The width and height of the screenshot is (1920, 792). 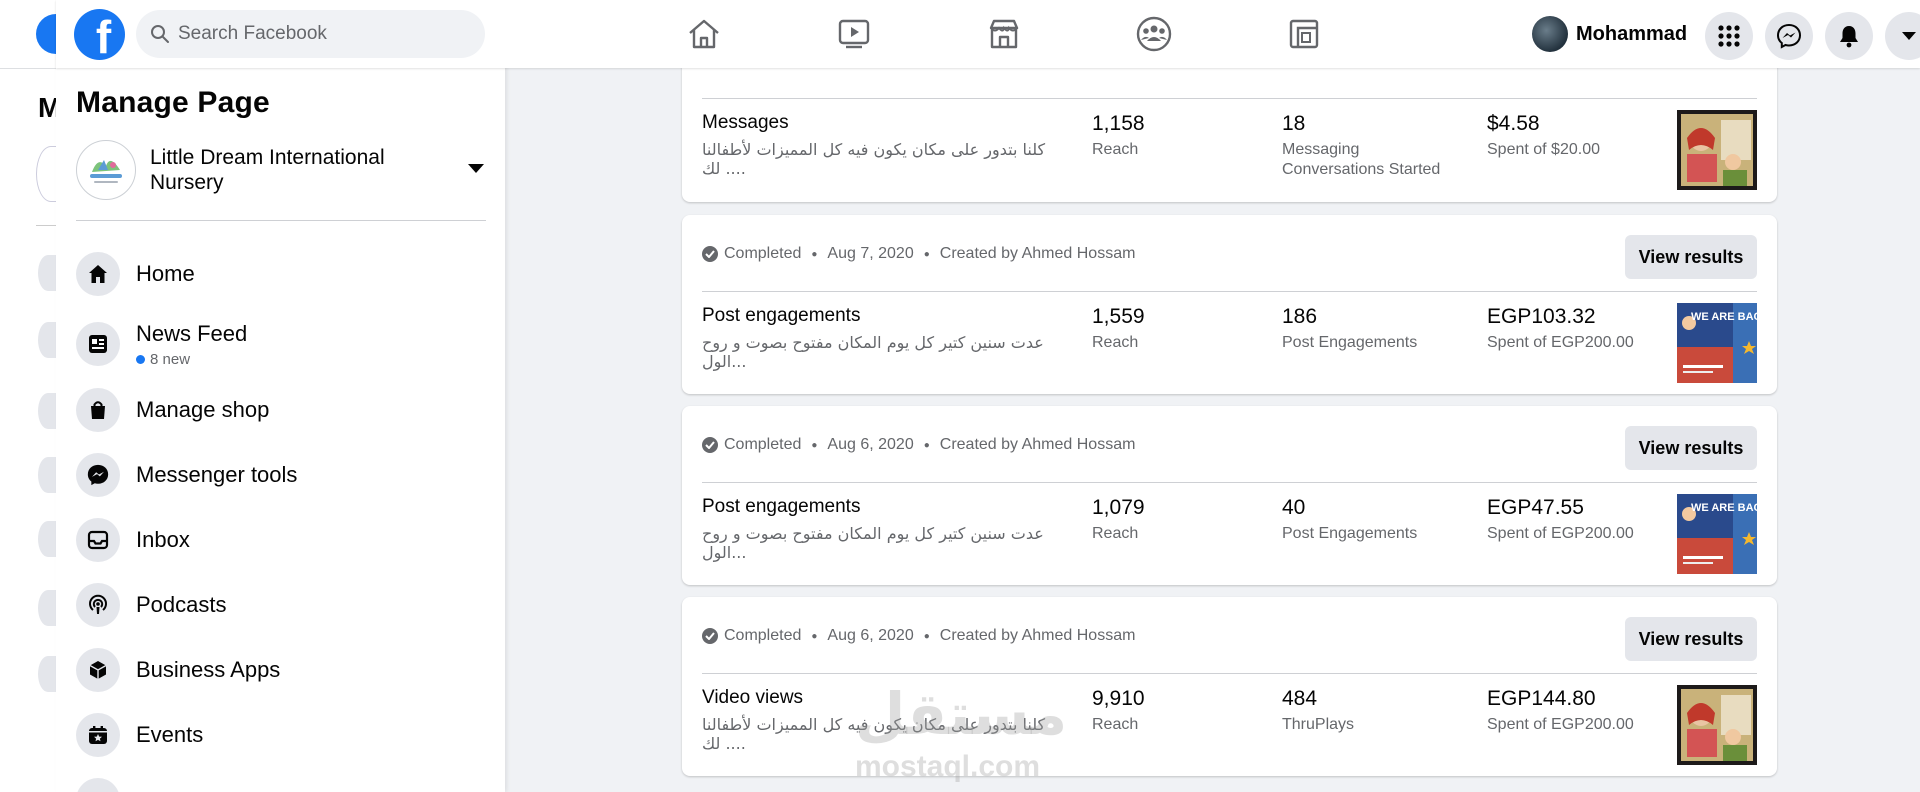 What do you see at coordinates (1609, 34) in the screenshot?
I see `profile-button: Mohammad` at bounding box center [1609, 34].